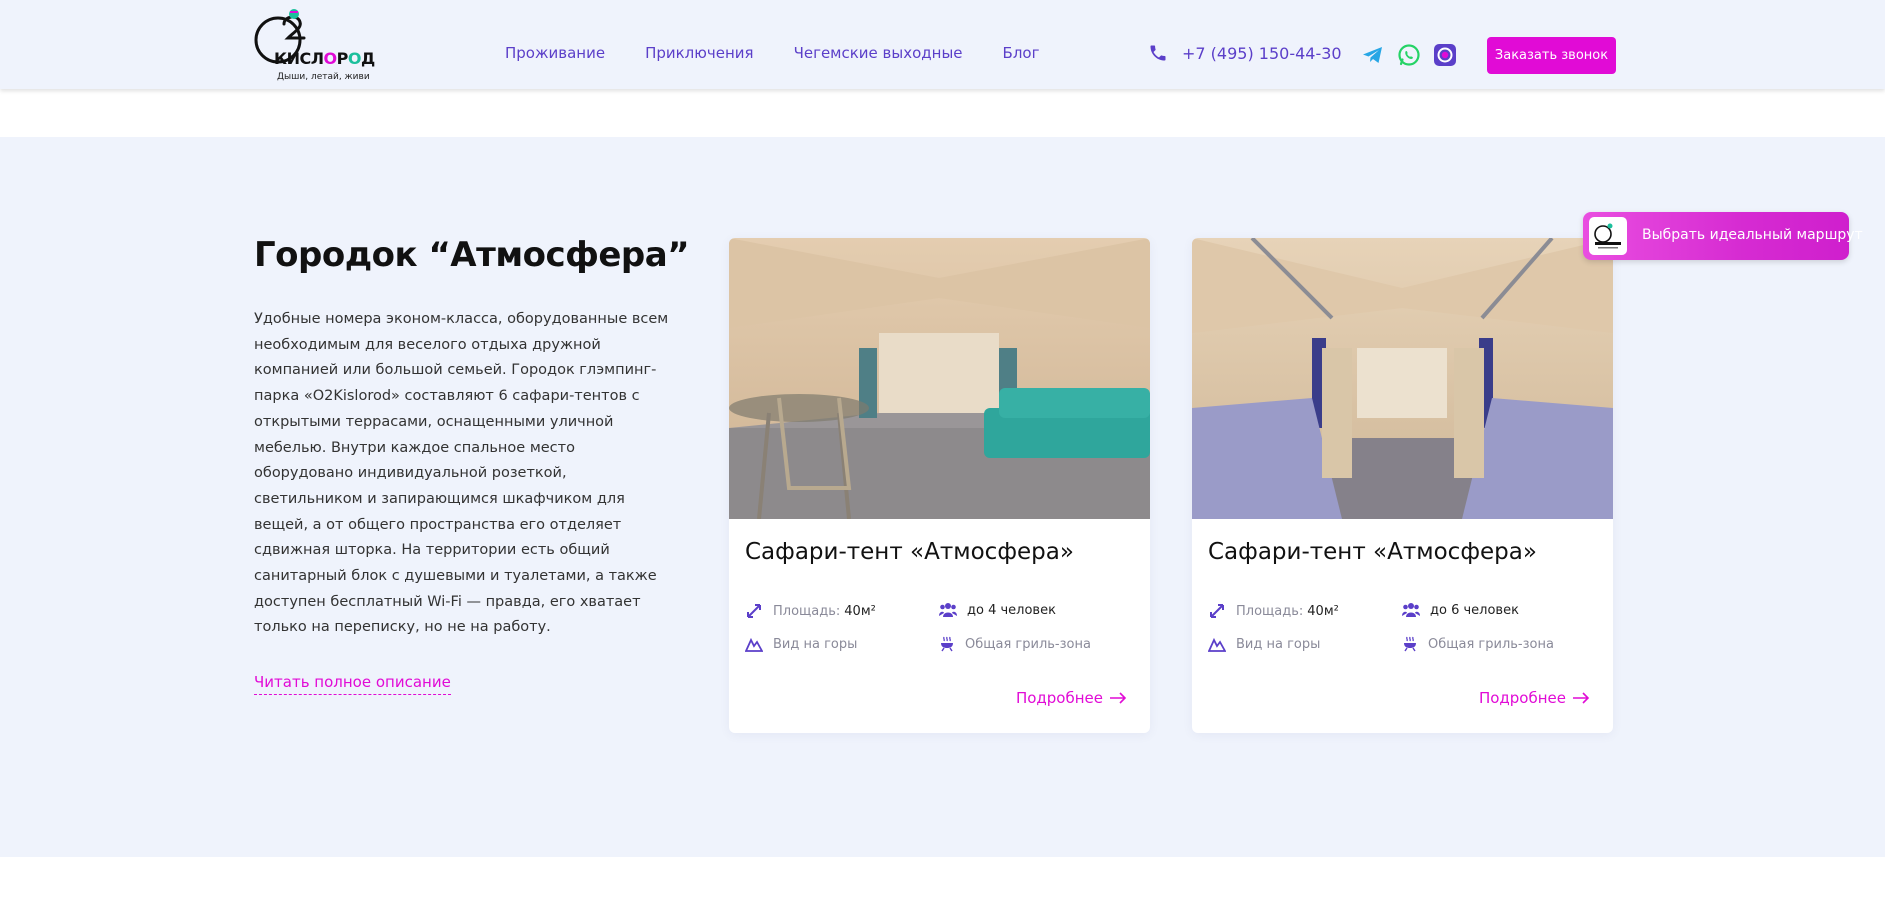  Describe the element at coordinates (1011, 610) in the screenshot. I see `guests-value: до 4 человек` at that location.